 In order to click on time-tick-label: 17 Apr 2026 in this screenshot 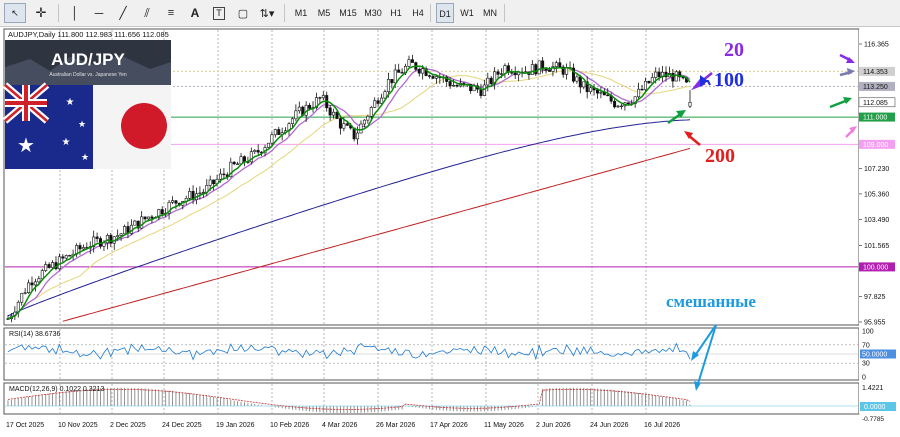, I will do `click(449, 425)`.